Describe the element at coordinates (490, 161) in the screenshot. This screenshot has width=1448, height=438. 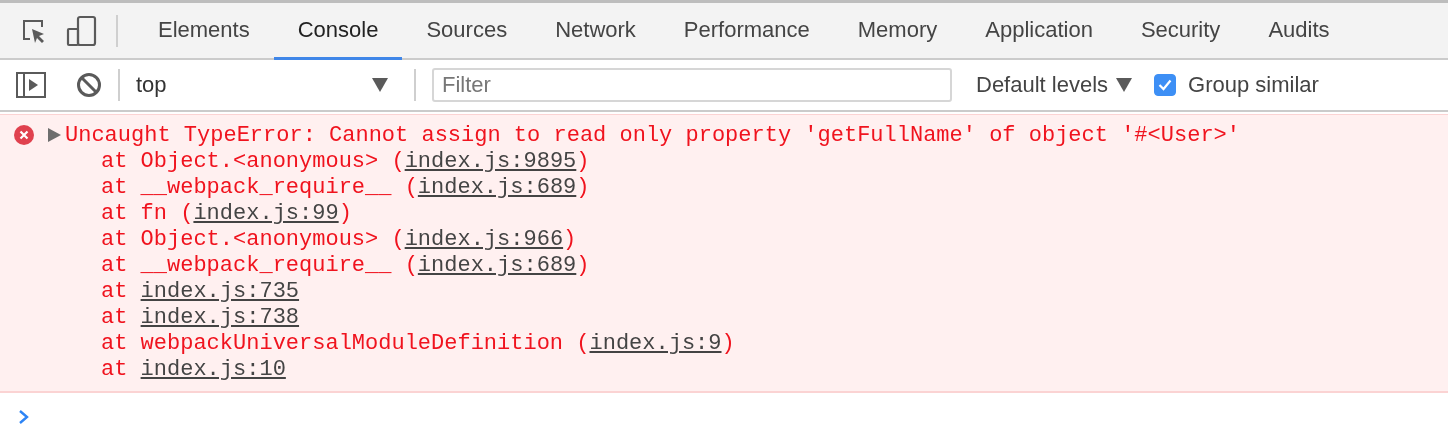
I see `source-link: index.js:9895` at that location.